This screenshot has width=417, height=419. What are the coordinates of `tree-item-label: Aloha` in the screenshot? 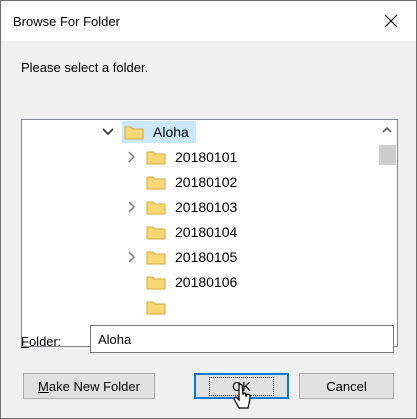 It's located at (171, 132).